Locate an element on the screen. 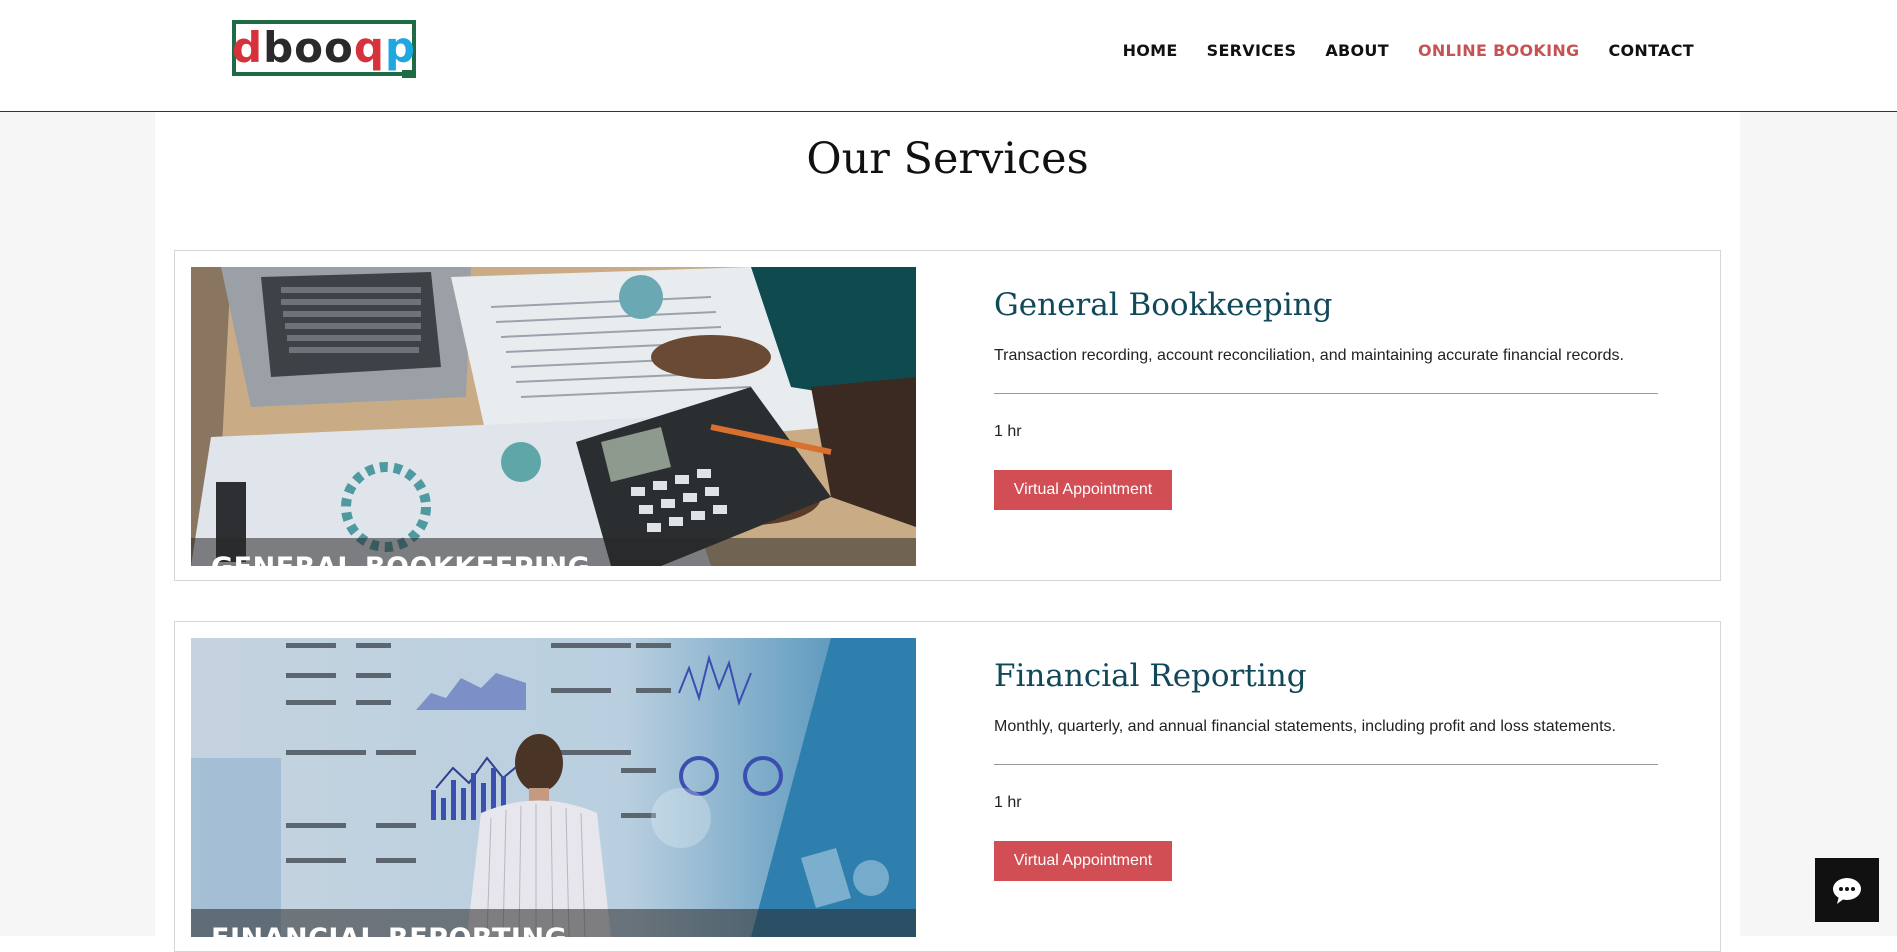 This screenshot has width=1897, height=952. service-title: Financial Reporting is located at coordinates (1150, 676).